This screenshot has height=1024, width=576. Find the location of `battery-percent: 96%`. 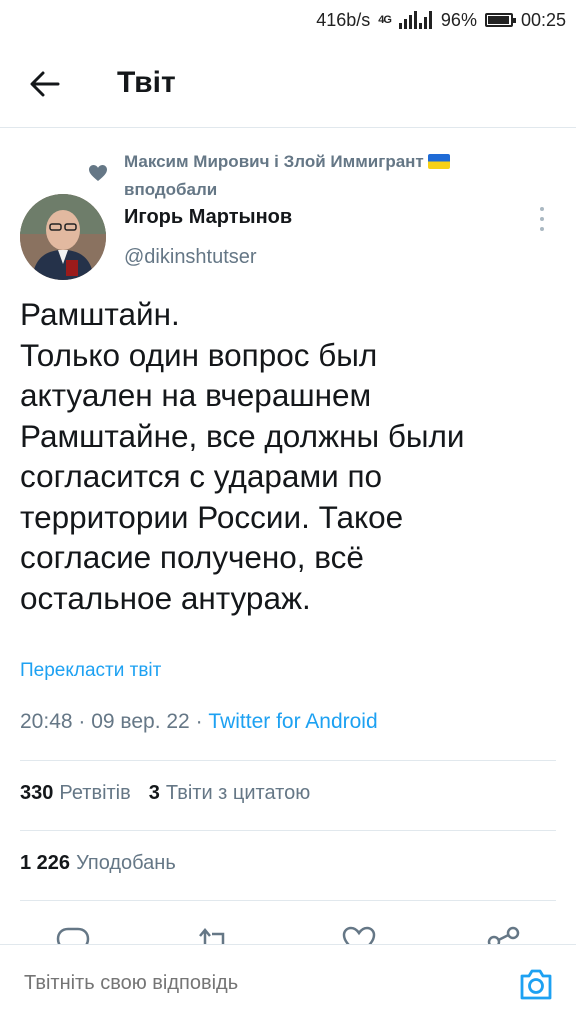

battery-percent: 96% is located at coordinates (458, 19).